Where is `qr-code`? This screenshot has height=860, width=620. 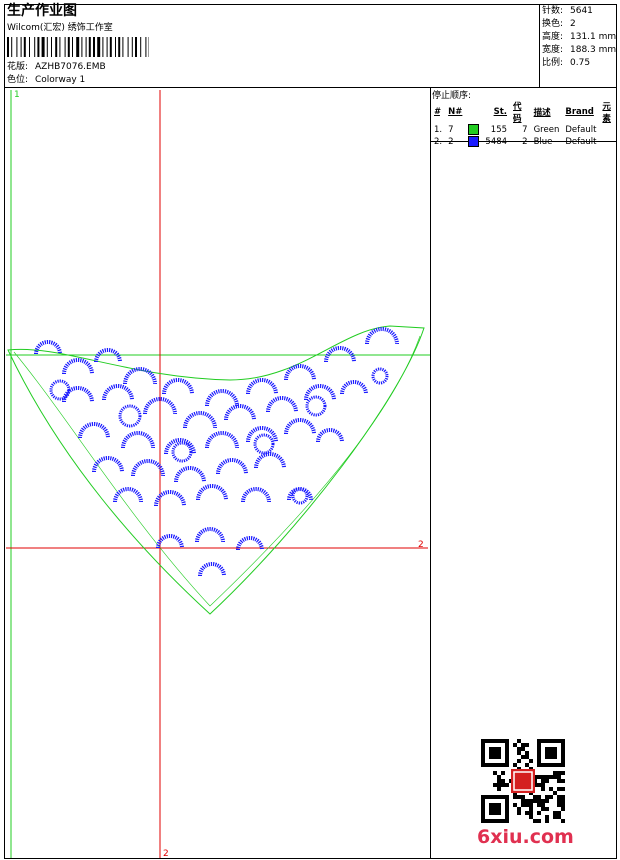 qr-code is located at coordinates (523, 781).